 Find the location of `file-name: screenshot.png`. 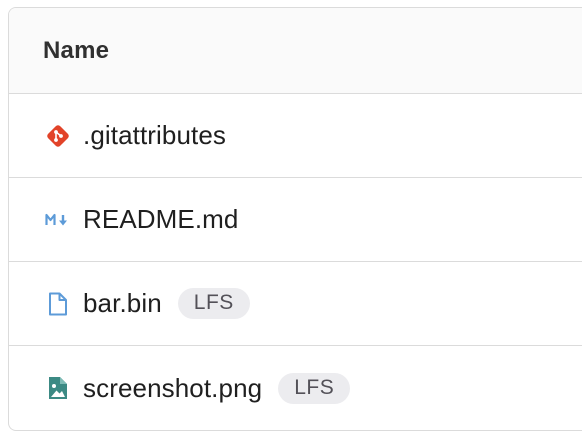

file-name: screenshot.png is located at coordinates (172, 388).